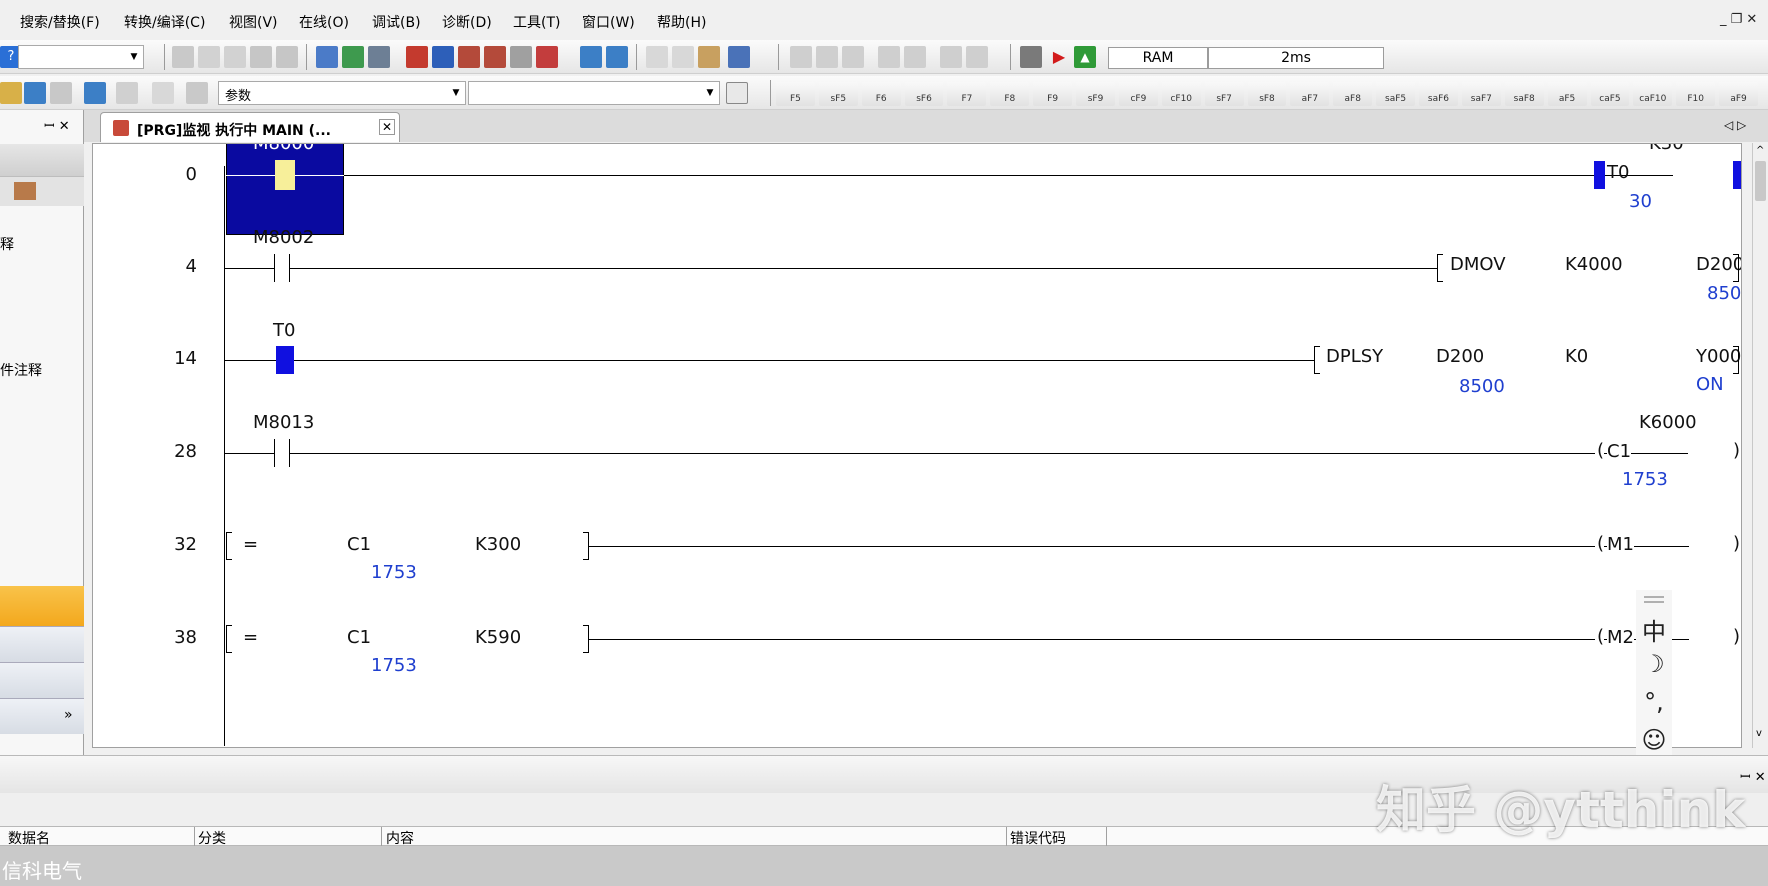  Describe the element at coordinates (1031, 57) in the screenshot. I see `remote-icon` at that location.